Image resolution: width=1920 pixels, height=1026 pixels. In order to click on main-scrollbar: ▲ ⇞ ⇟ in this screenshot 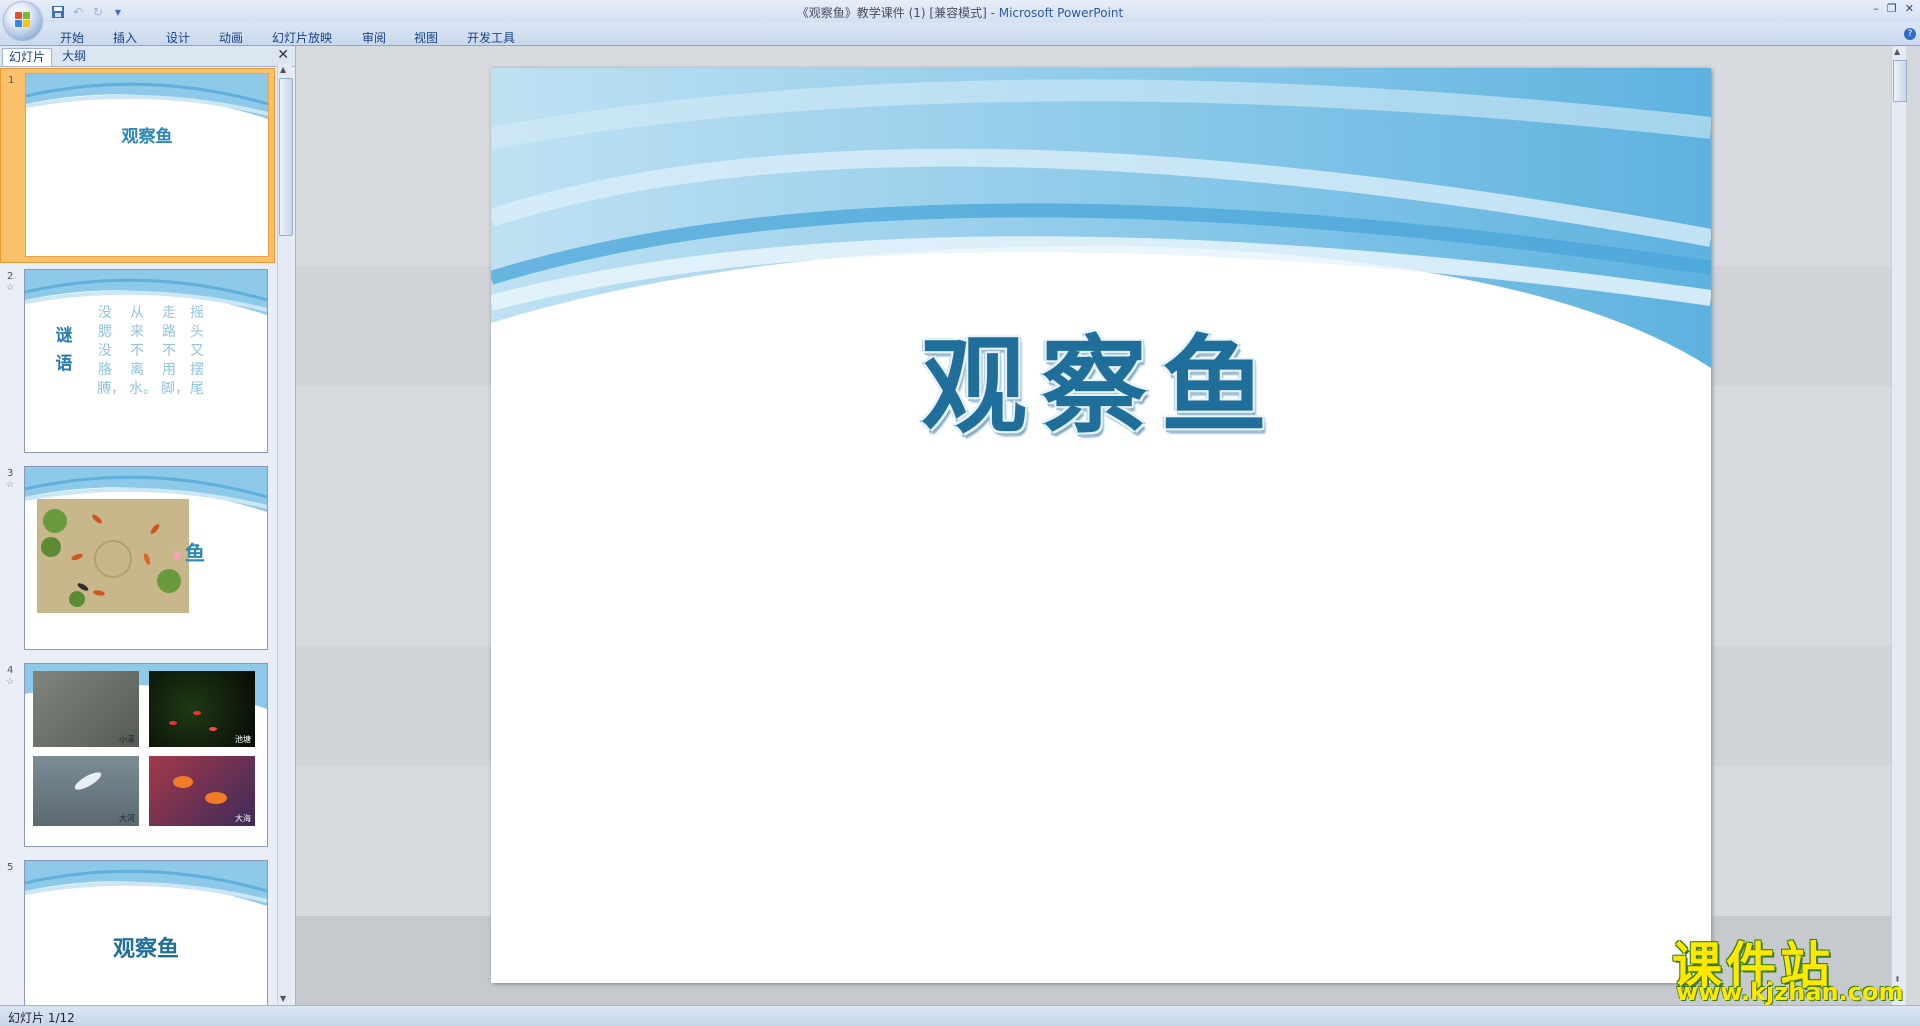, I will do `click(1899, 526)`.